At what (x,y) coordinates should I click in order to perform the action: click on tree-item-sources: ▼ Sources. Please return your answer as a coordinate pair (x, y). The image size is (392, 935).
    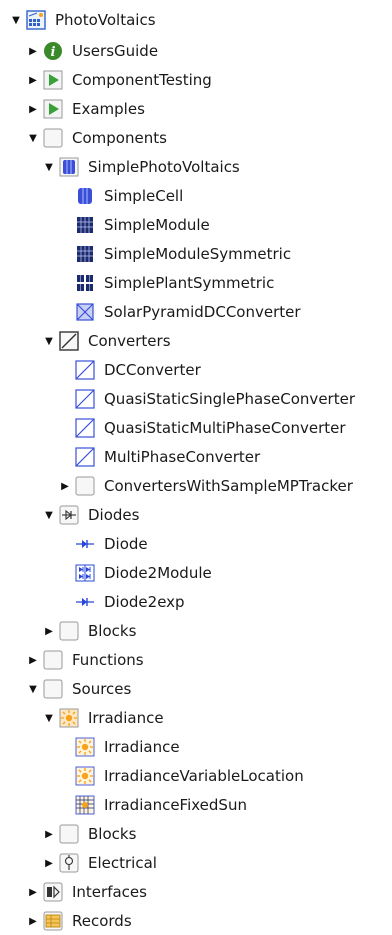
    Looking at the image, I should click on (79, 689).